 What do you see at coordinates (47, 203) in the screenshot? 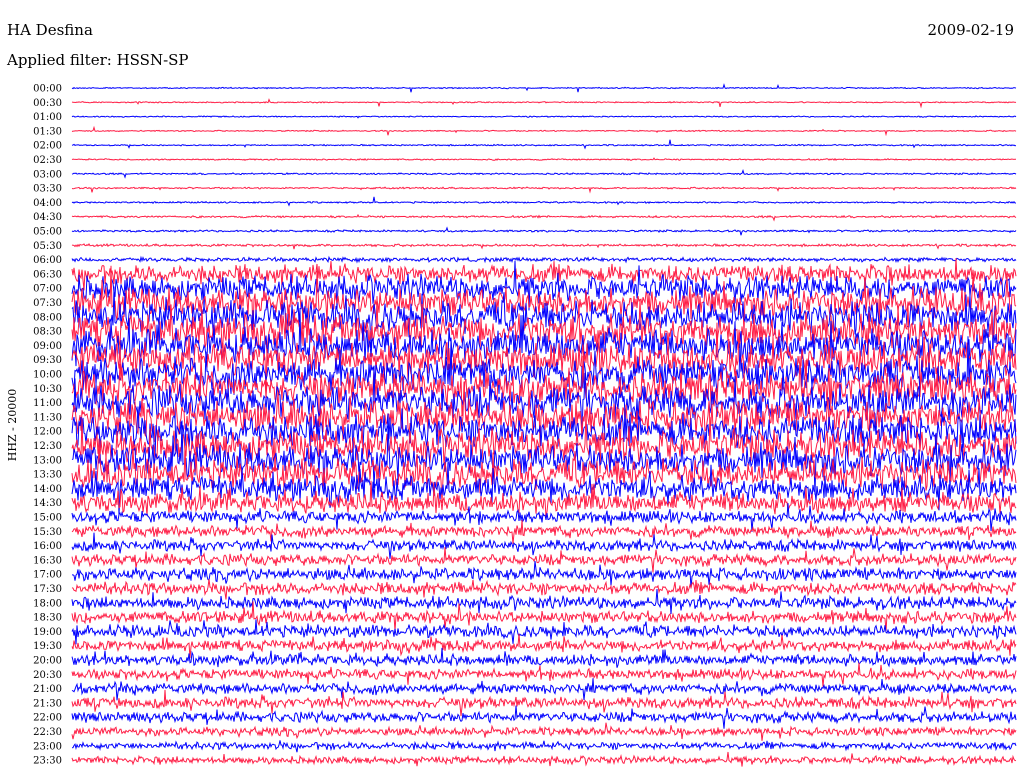
I see `time-label: 04:00` at bounding box center [47, 203].